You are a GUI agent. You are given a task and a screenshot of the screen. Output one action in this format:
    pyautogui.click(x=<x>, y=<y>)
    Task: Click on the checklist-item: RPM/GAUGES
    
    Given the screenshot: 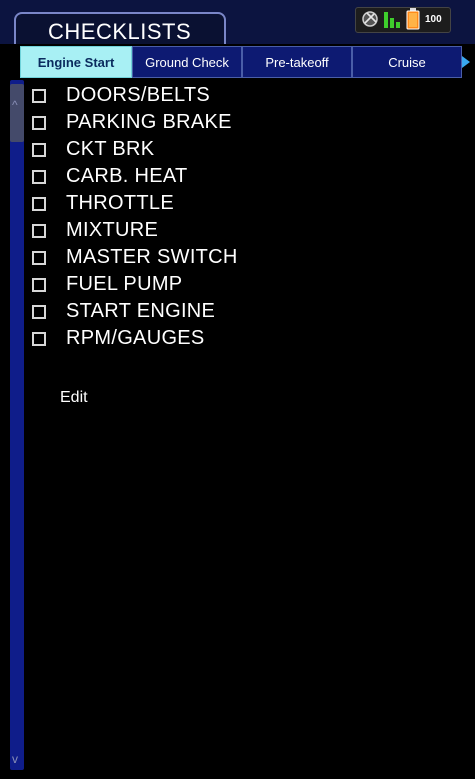 What is the action you would take?
    pyautogui.click(x=232, y=340)
    